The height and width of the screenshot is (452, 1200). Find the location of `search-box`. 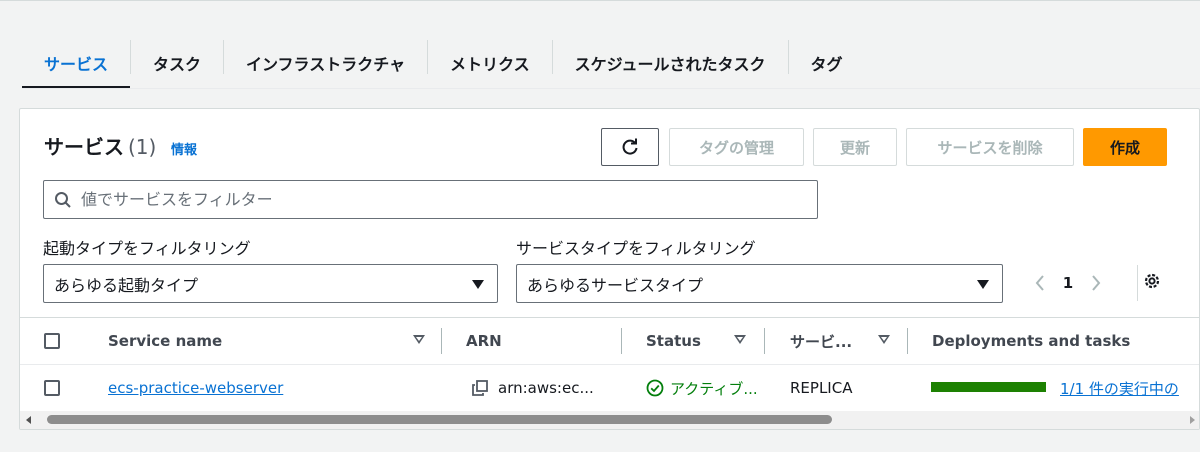

search-box is located at coordinates (430, 199).